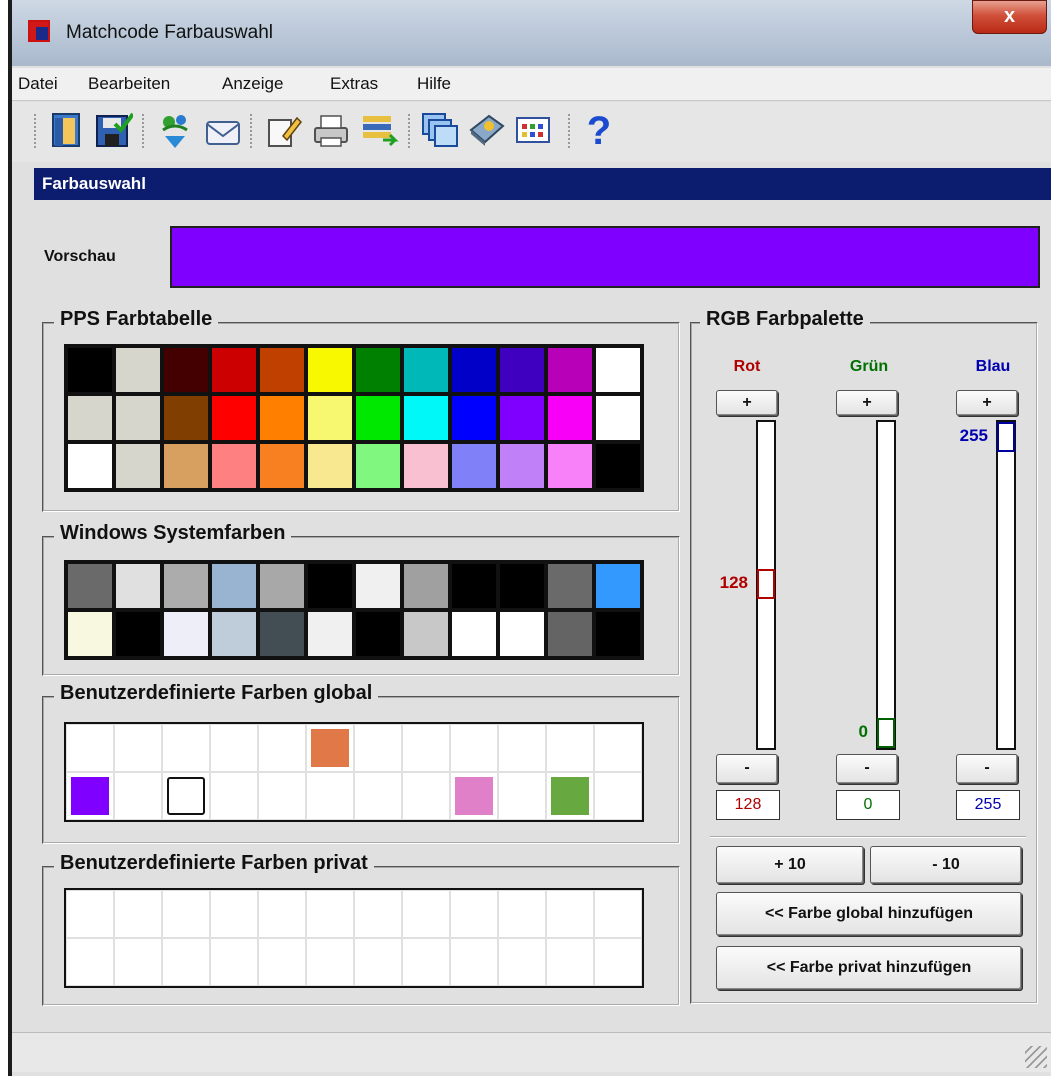 This screenshot has width=1051, height=1076. I want to click on blue-value-field: 255, so click(988, 805).